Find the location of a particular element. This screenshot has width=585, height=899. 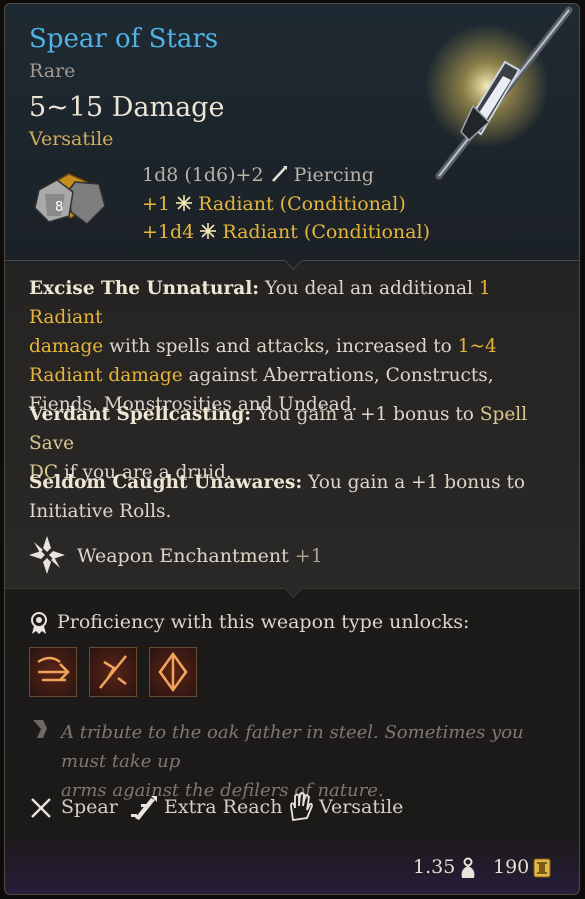

enchantment-value: +1 is located at coordinates (308, 556).